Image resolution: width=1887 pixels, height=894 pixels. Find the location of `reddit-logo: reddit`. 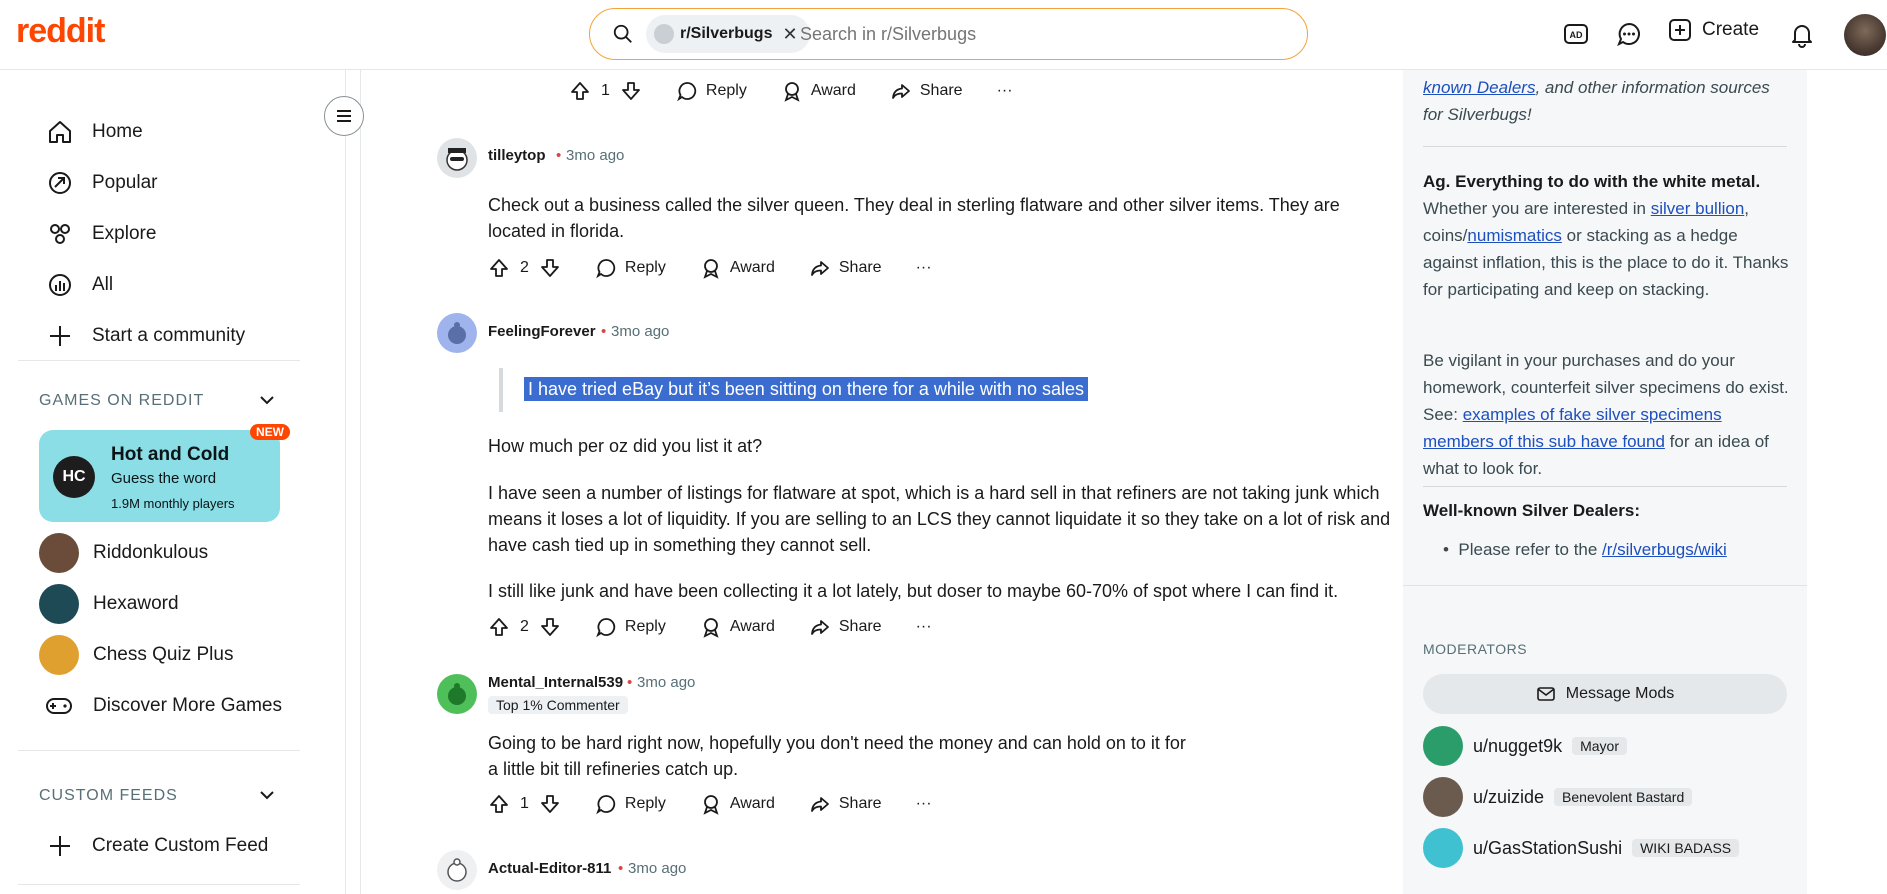

reddit-logo: reddit is located at coordinates (60, 31).